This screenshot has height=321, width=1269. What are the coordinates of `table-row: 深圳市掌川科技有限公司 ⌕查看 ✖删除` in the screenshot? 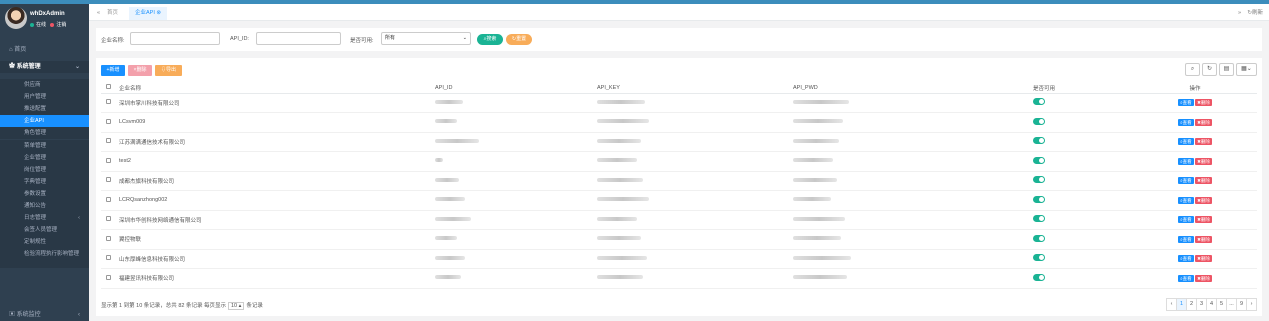 It's located at (679, 103).